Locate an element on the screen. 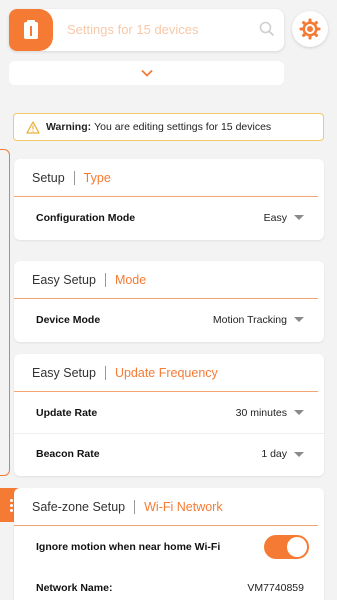 The image size is (337, 600). card-section: Setup is located at coordinates (48, 177).